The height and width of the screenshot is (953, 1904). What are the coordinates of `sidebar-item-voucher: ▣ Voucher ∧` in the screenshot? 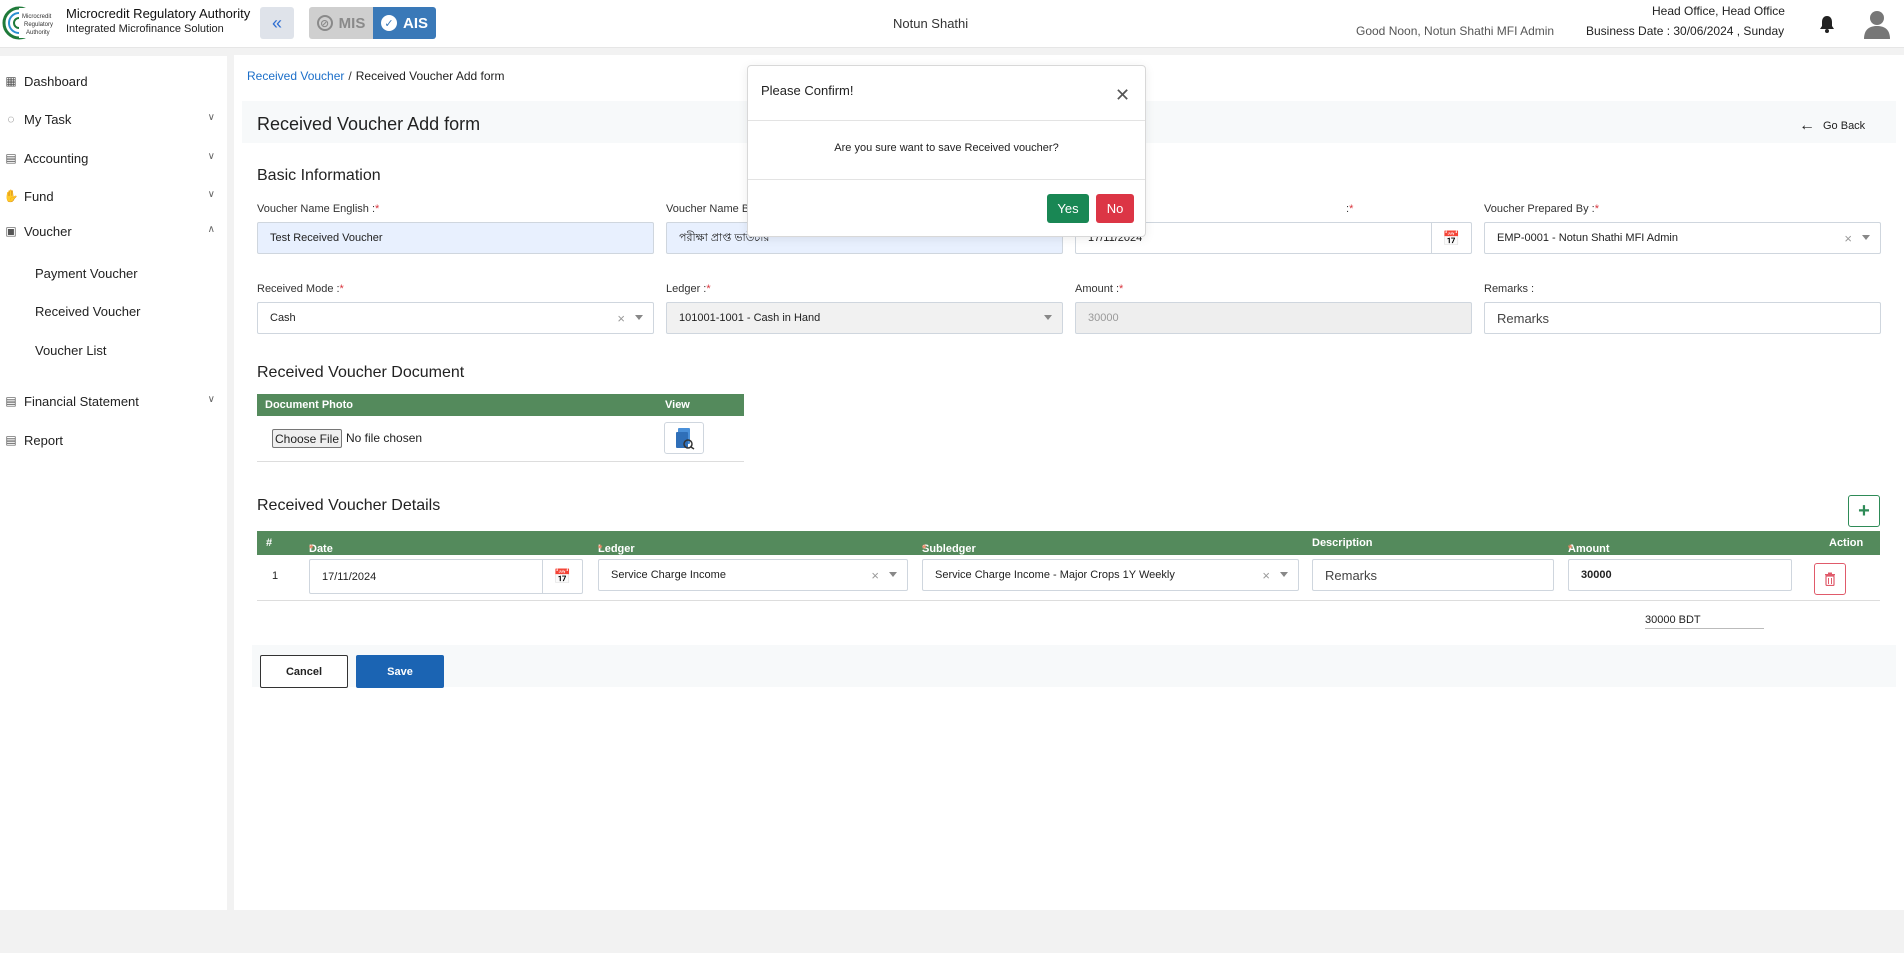 It's located at (113, 231).